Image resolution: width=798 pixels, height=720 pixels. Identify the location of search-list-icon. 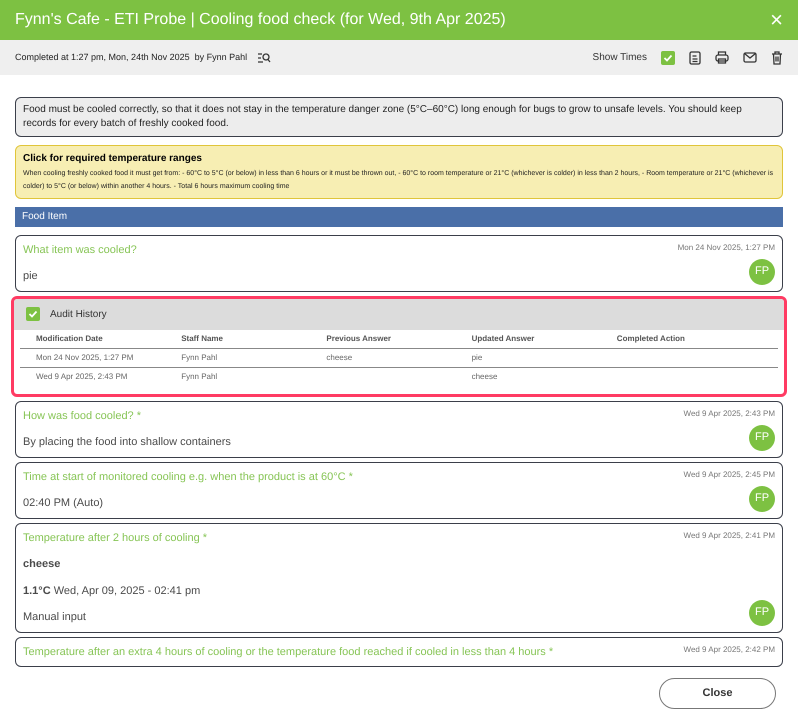
(264, 58).